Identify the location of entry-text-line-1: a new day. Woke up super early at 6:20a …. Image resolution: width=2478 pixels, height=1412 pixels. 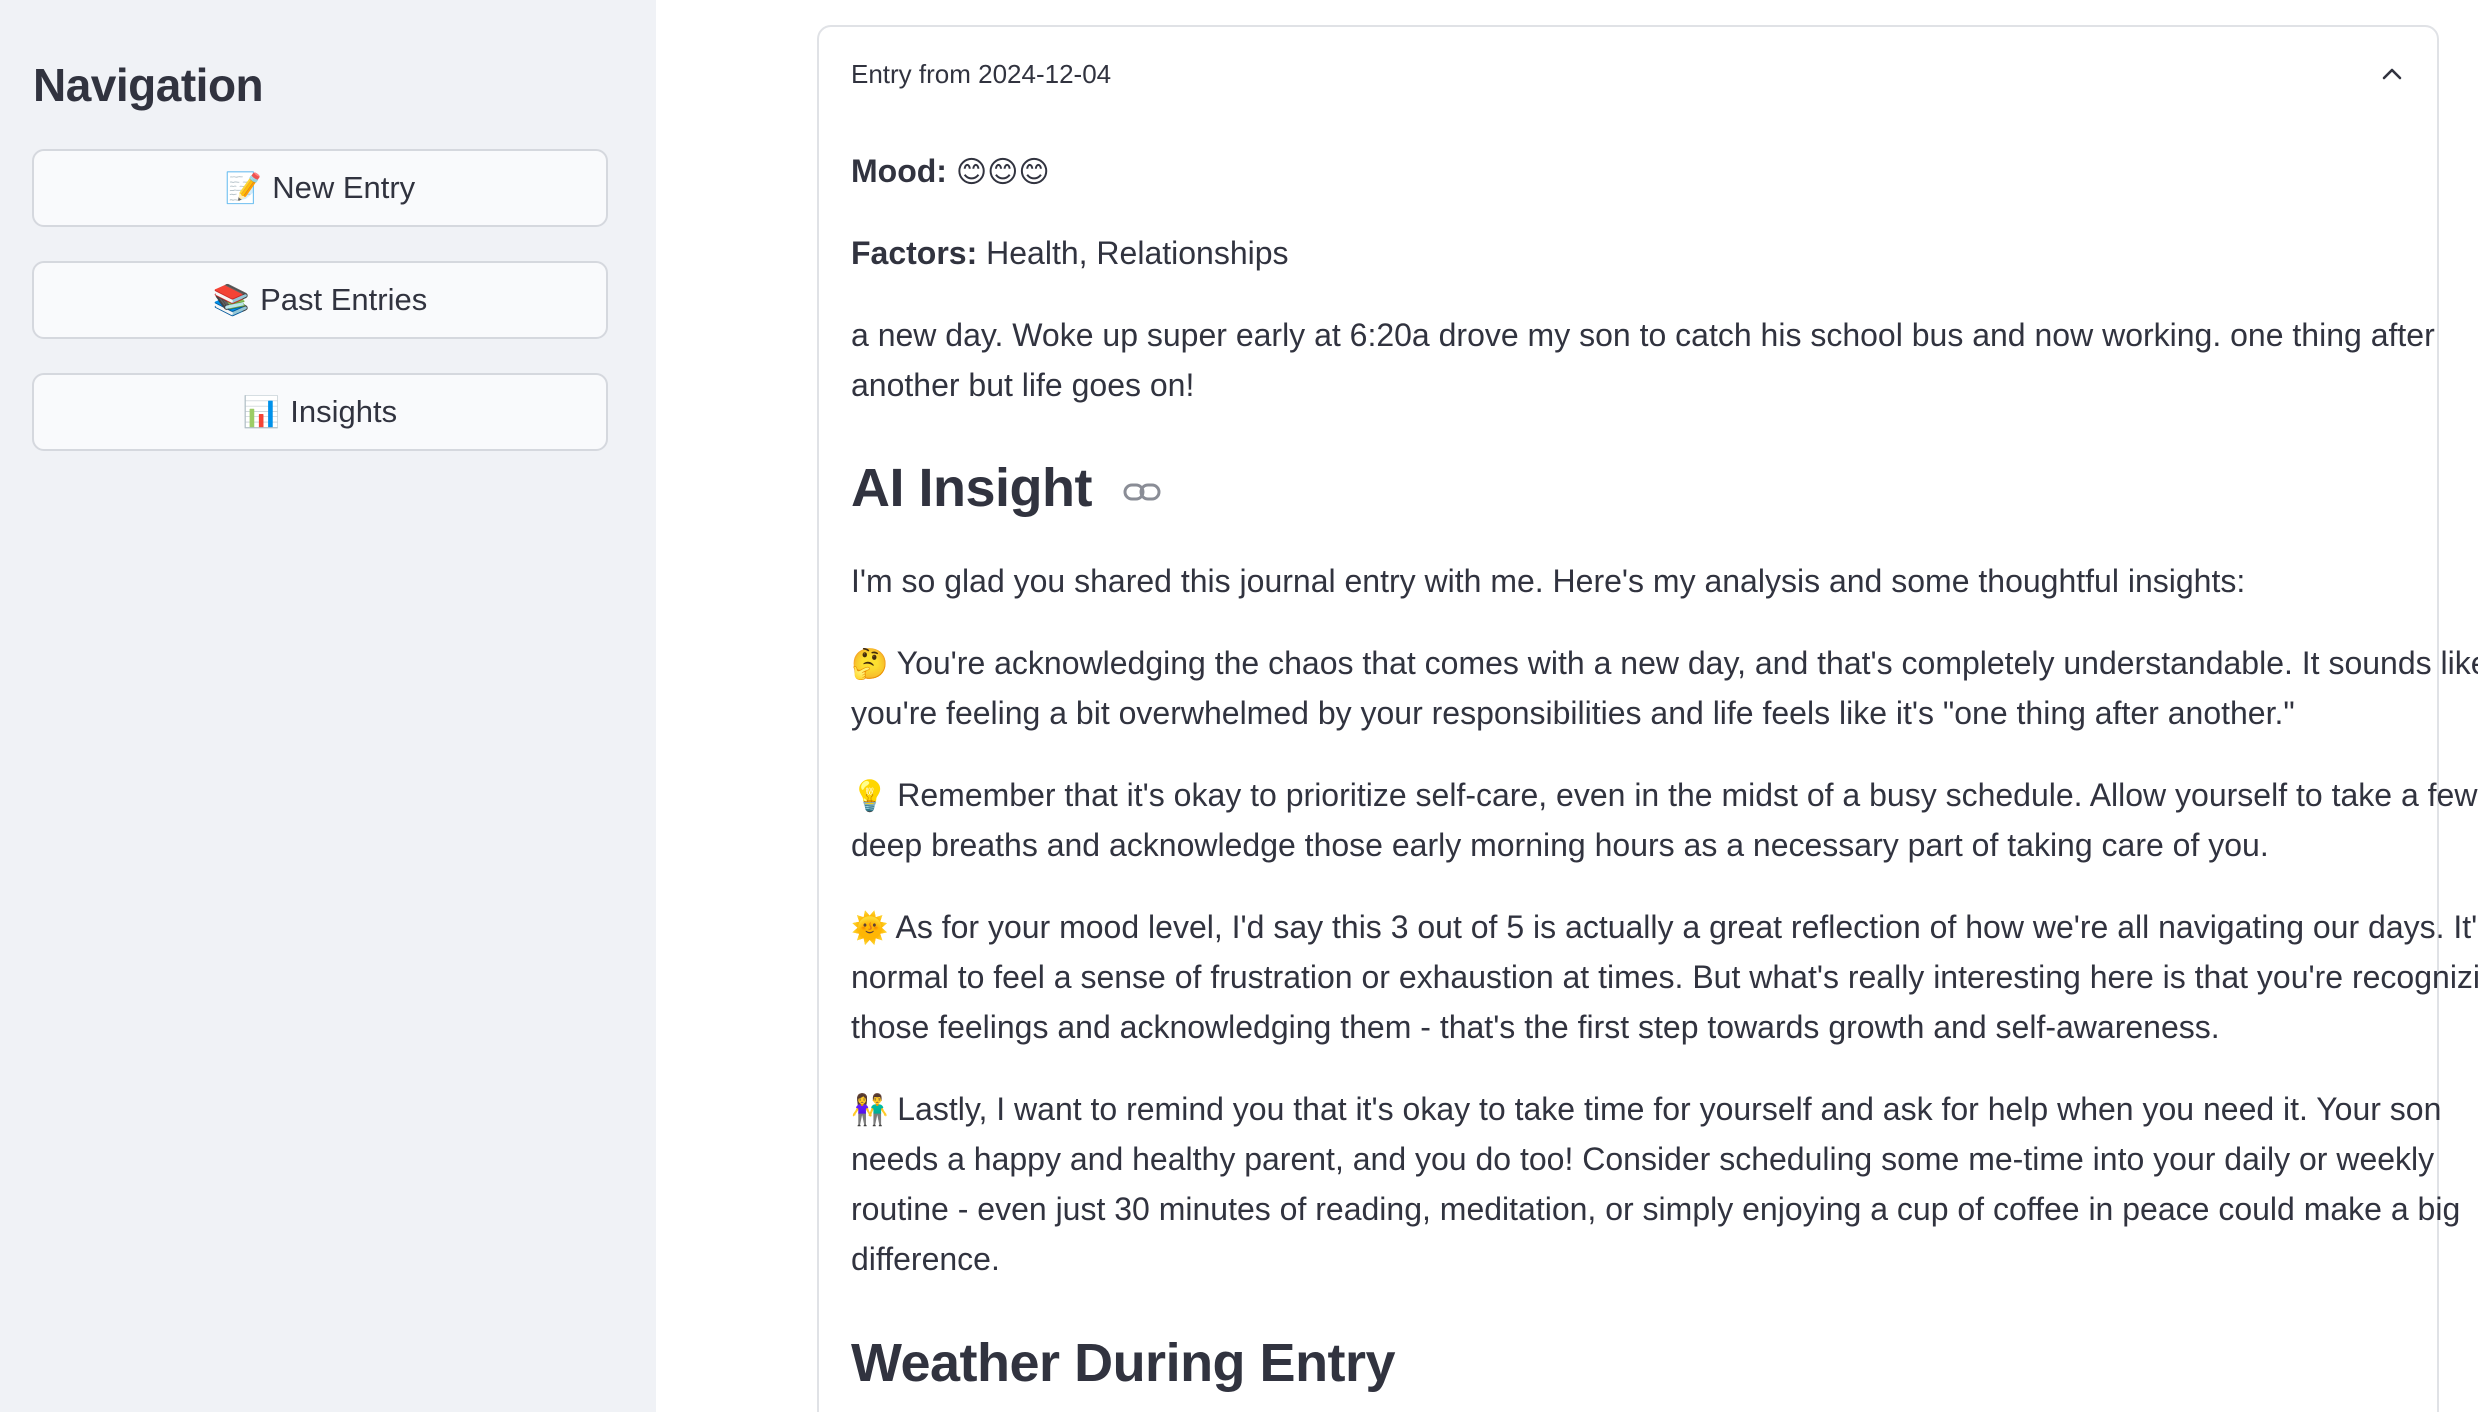
(1643, 335).